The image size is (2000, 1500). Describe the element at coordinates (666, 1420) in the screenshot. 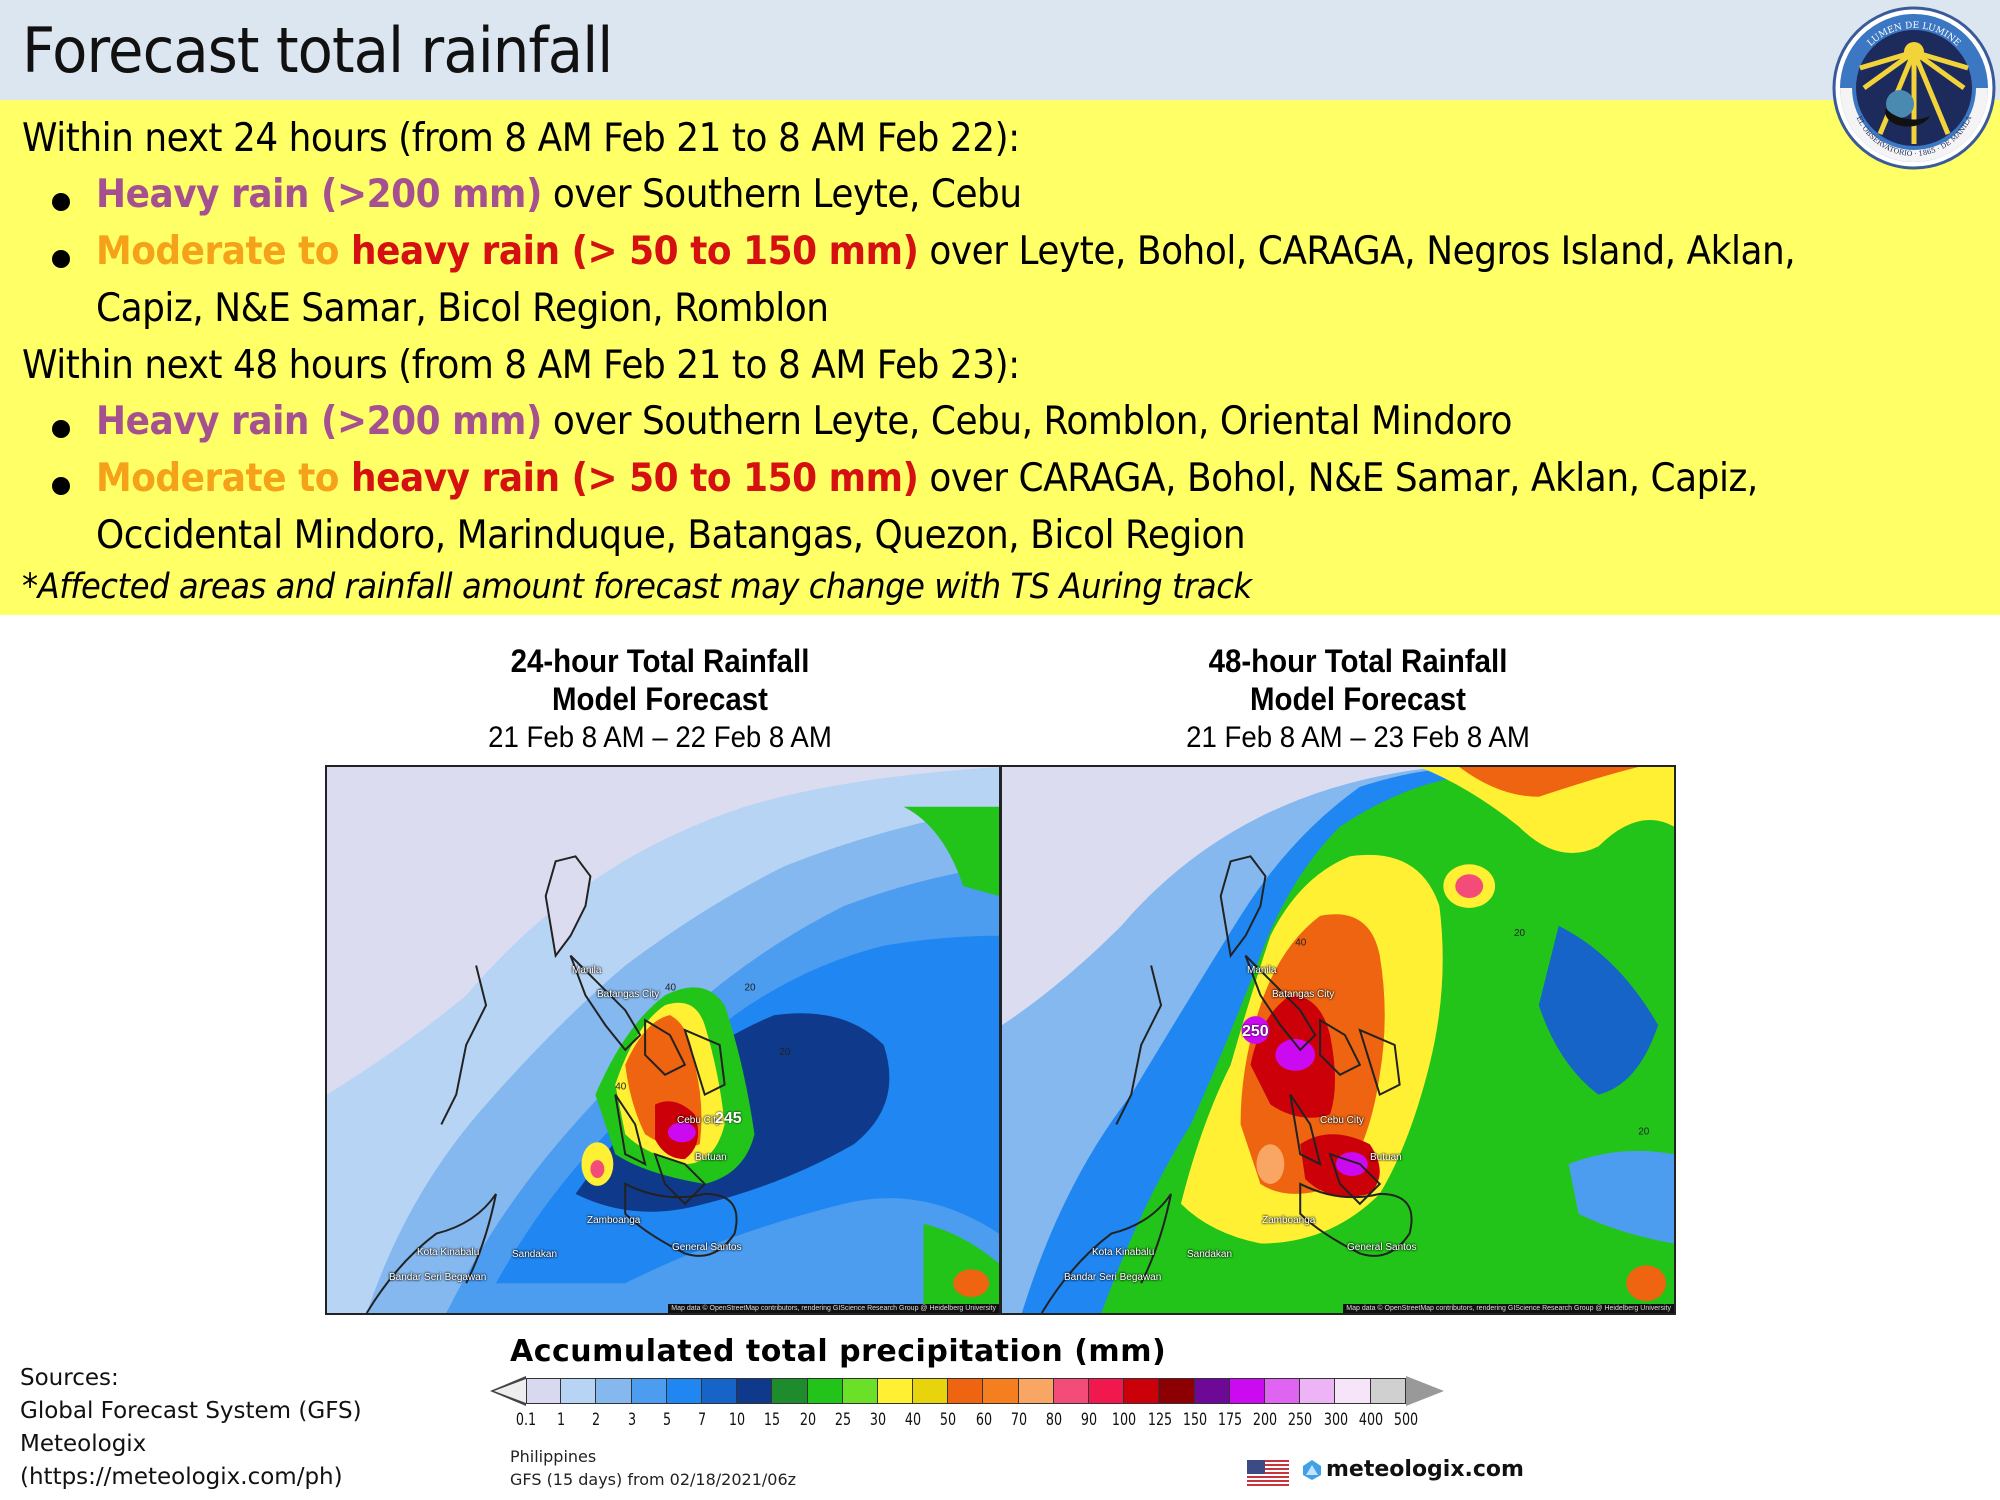

I see `colorbar-tick-label: 5` at that location.